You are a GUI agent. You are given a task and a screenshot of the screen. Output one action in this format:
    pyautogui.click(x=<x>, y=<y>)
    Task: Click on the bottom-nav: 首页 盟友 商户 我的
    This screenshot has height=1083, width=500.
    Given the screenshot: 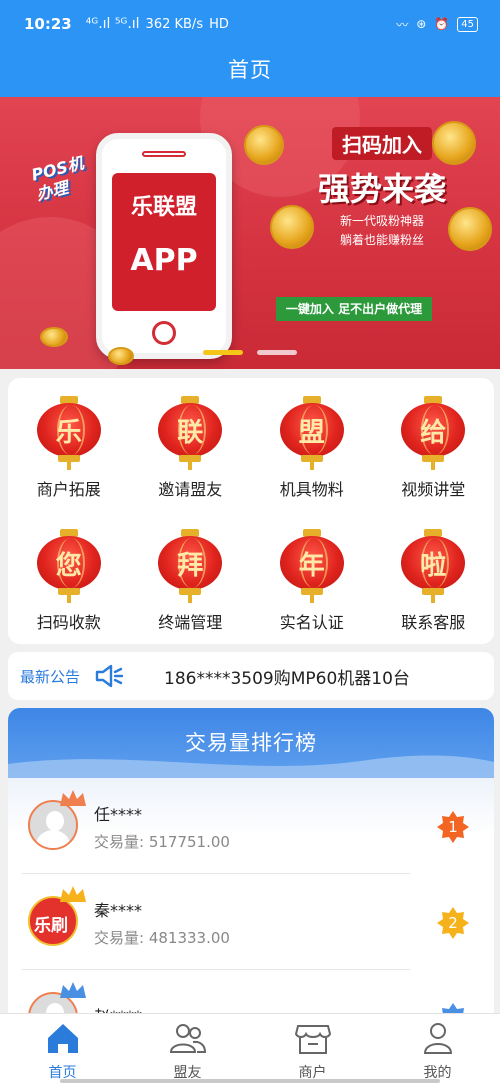 What is the action you would take?
    pyautogui.click(x=250, y=1048)
    